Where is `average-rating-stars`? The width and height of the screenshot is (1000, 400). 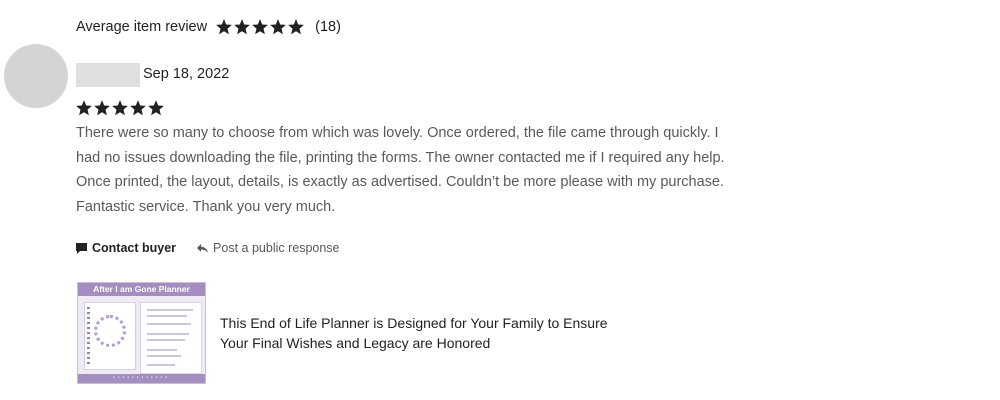
average-rating-stars is located at coordinates (260, 27).